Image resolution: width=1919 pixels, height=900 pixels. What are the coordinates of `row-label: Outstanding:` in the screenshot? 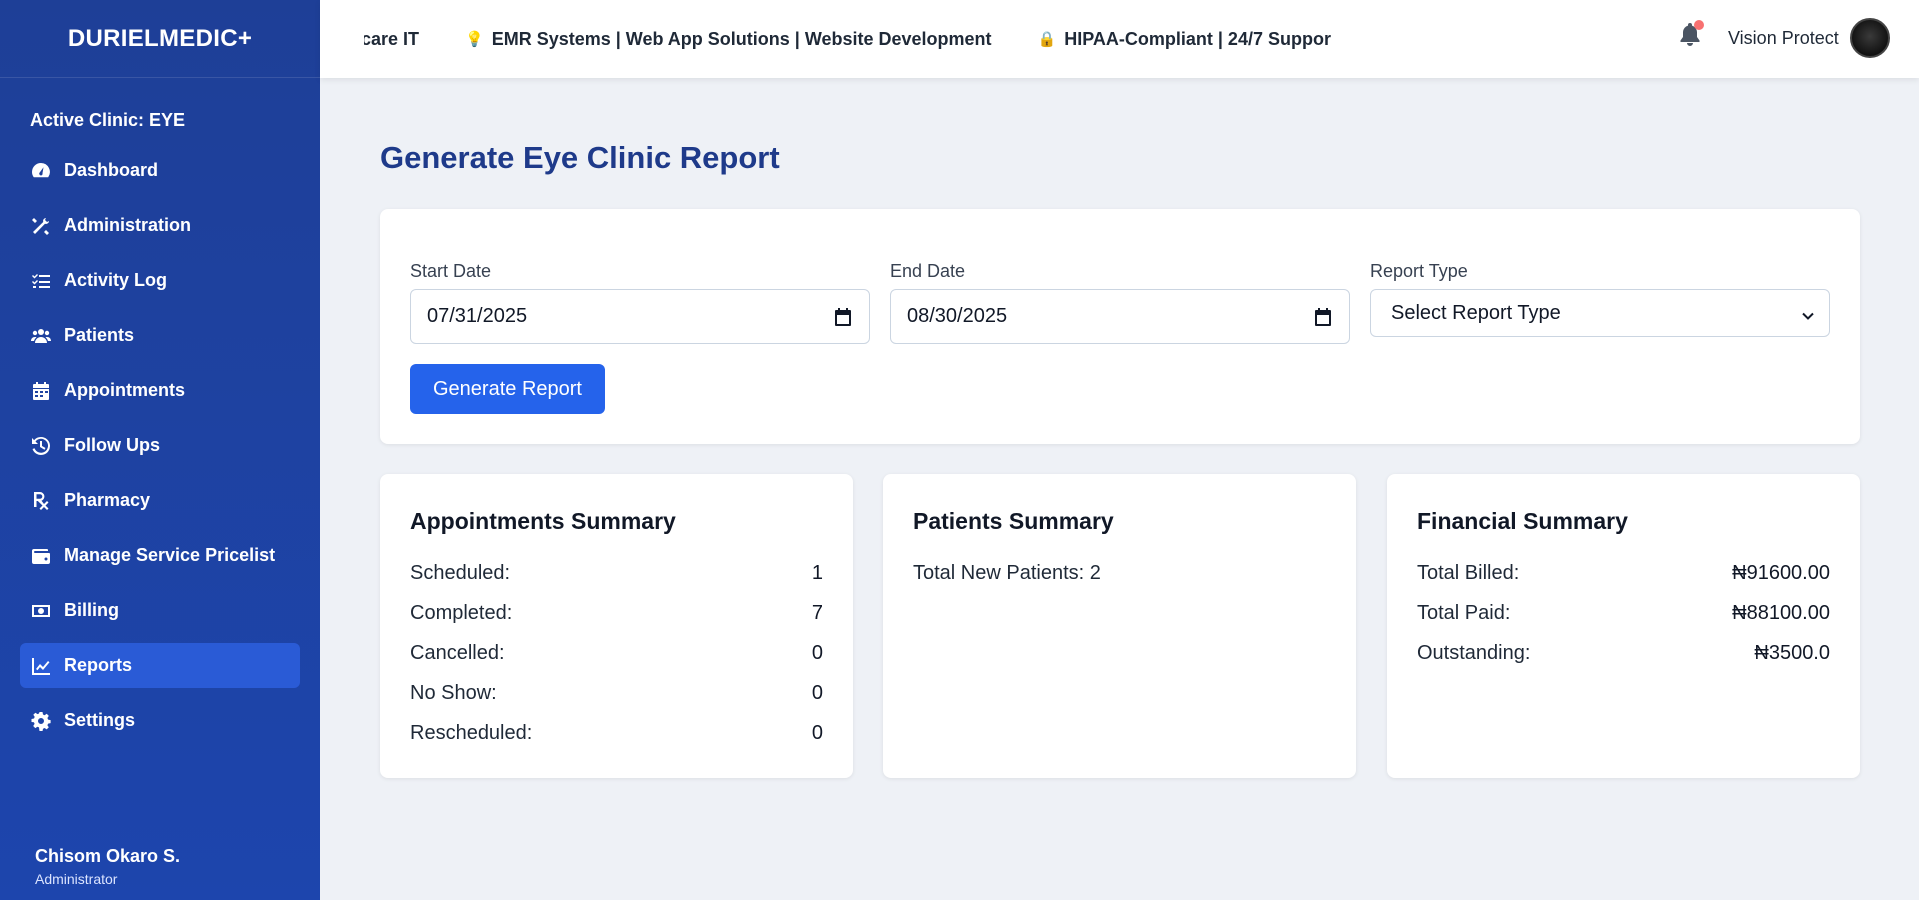 It's located at (1474, 653).